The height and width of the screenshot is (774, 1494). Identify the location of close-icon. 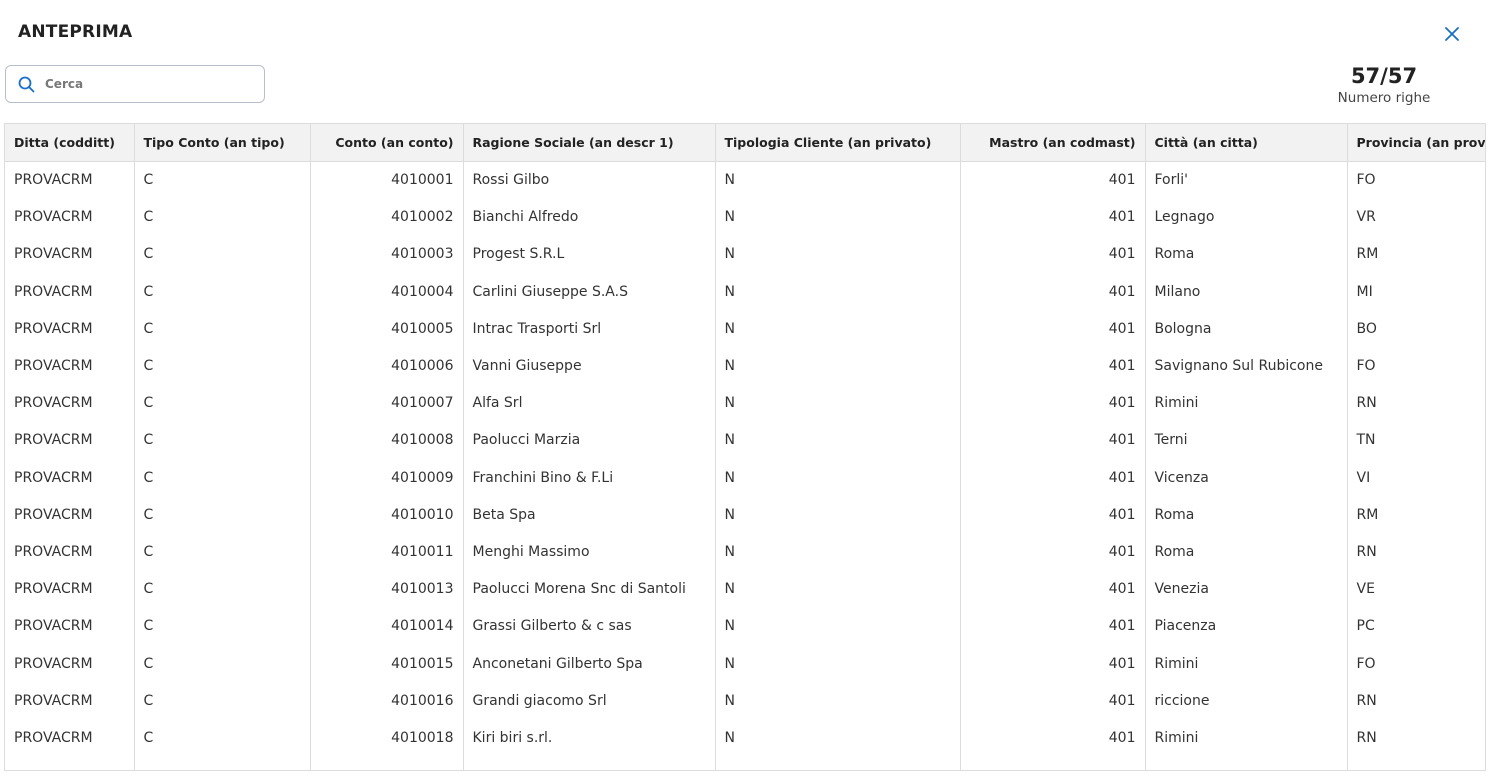
(1452, 34).